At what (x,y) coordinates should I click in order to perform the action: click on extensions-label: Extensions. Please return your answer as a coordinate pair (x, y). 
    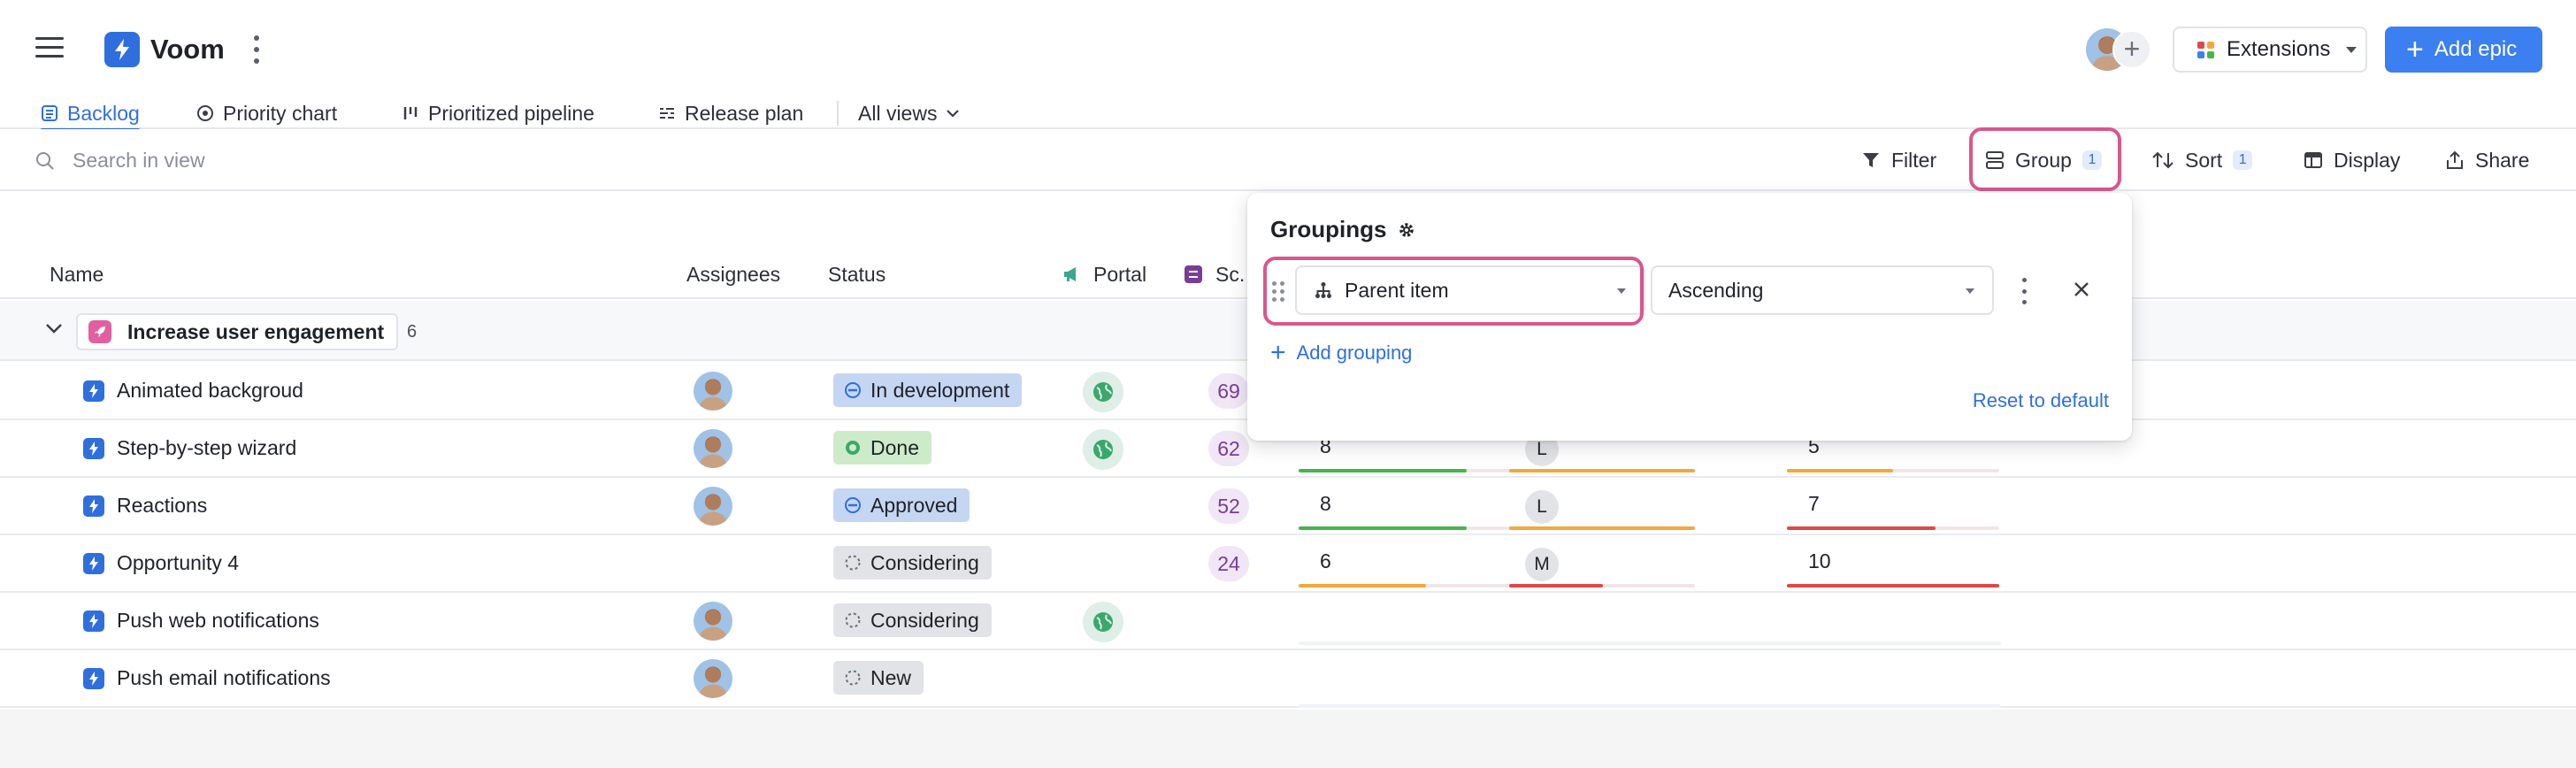
    Looking at the image, I should click on (2279, 49).